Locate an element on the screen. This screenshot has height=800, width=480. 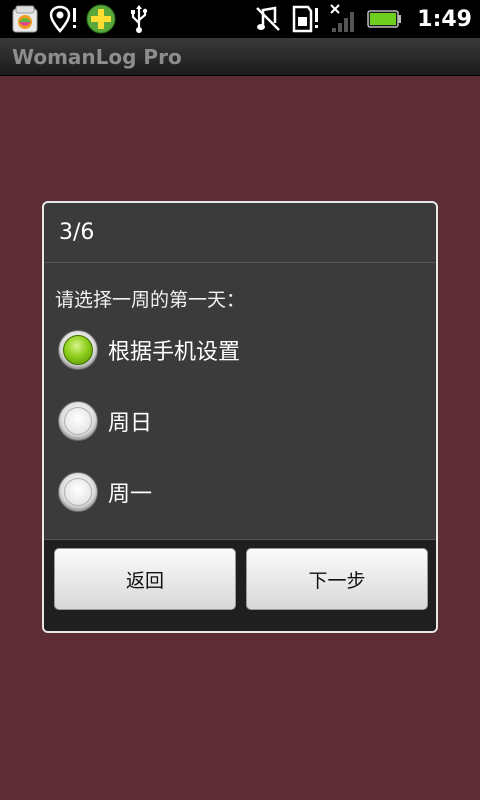
step-indicator: 3/6 is located at coordinates (77, 232).